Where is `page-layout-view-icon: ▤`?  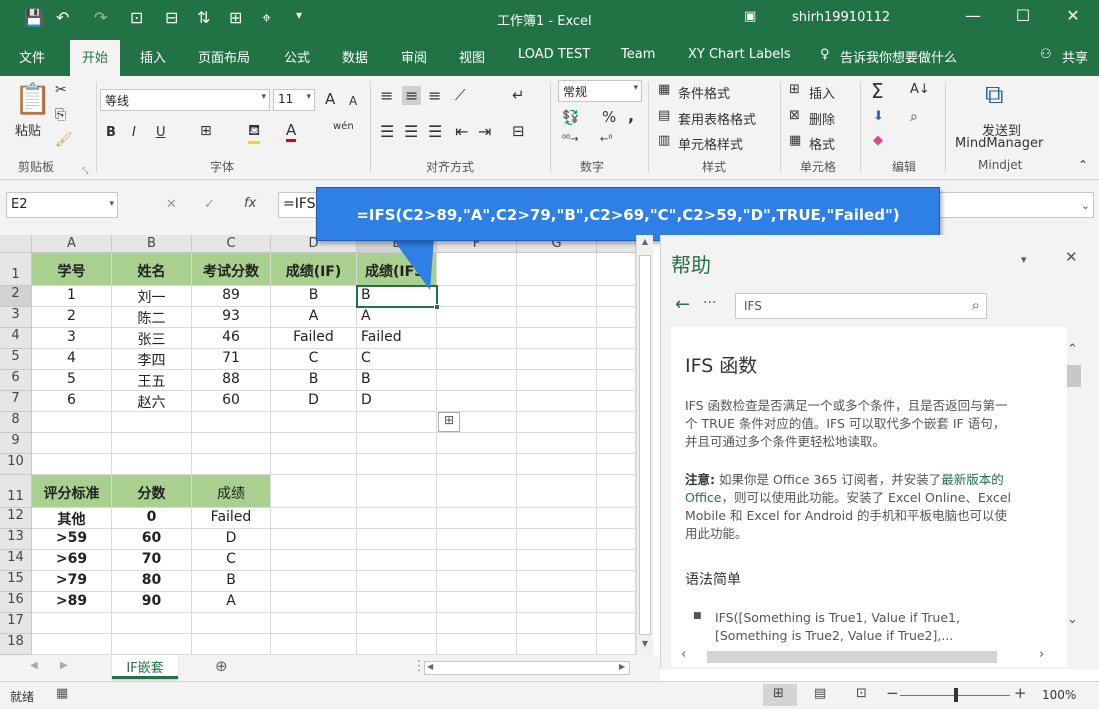
page-layout-view-icon: ▤ is located at coordinates (820, 693).